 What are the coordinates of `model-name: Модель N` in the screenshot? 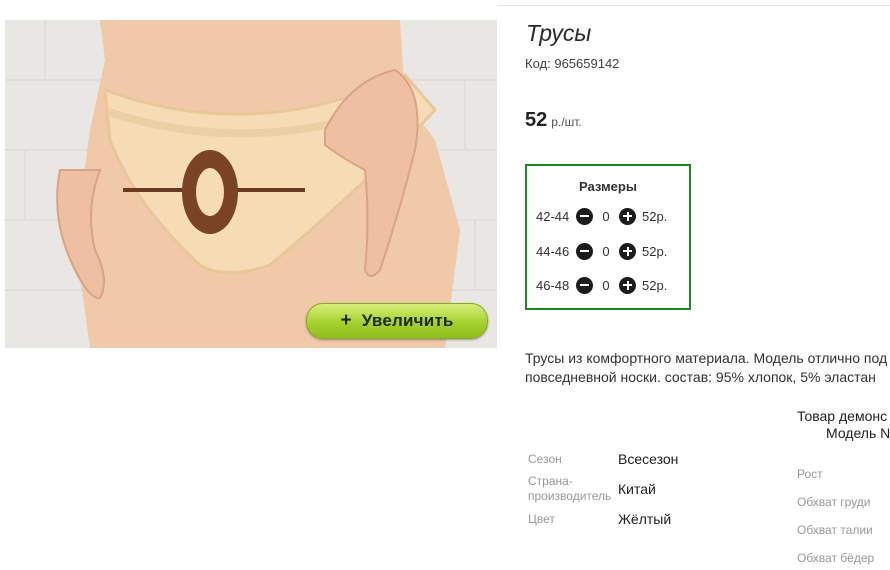 It's located at (858, 433).